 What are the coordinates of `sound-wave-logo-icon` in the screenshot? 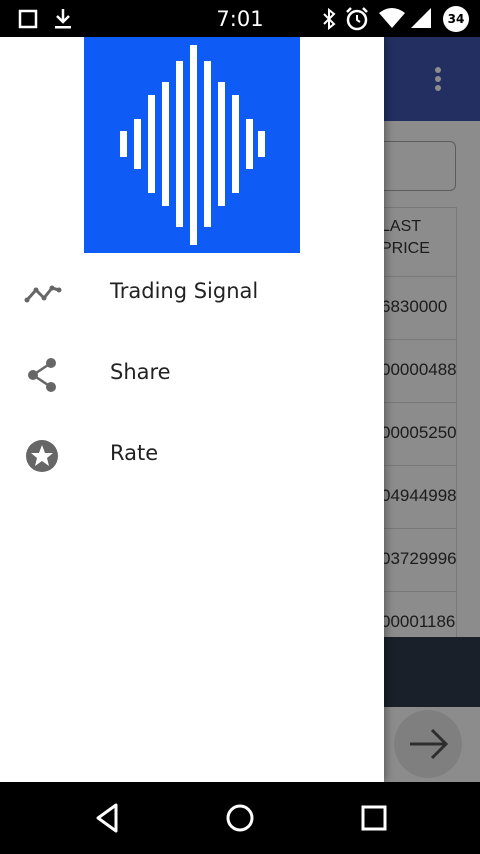 It's located at (192, 145).